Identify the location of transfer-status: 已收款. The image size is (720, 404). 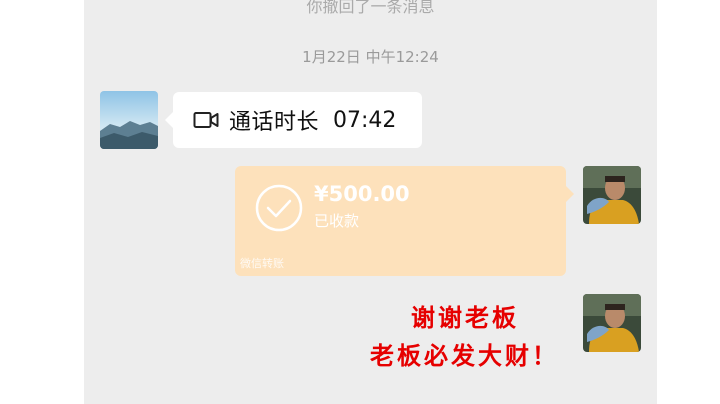
(337, 221).